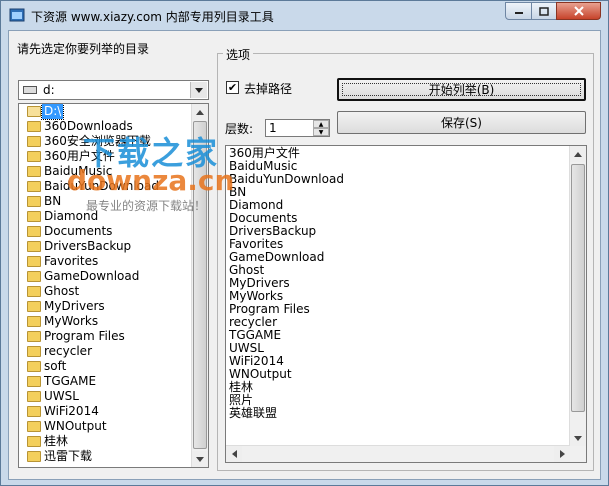 The image size is (609, 486). I want to click on directory-item: TGGAME, so click(105, 381).